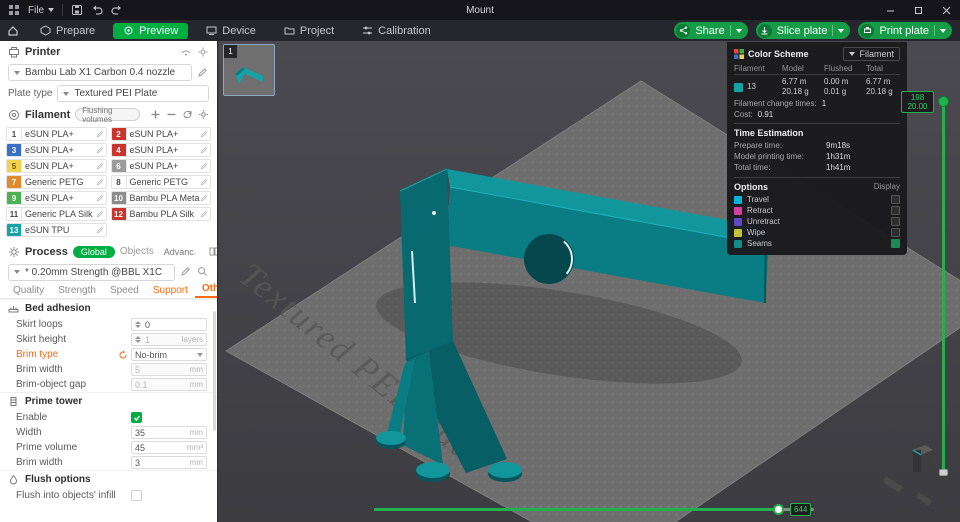  I want to click on skirt-loops-input: 0, so click(169, 324).